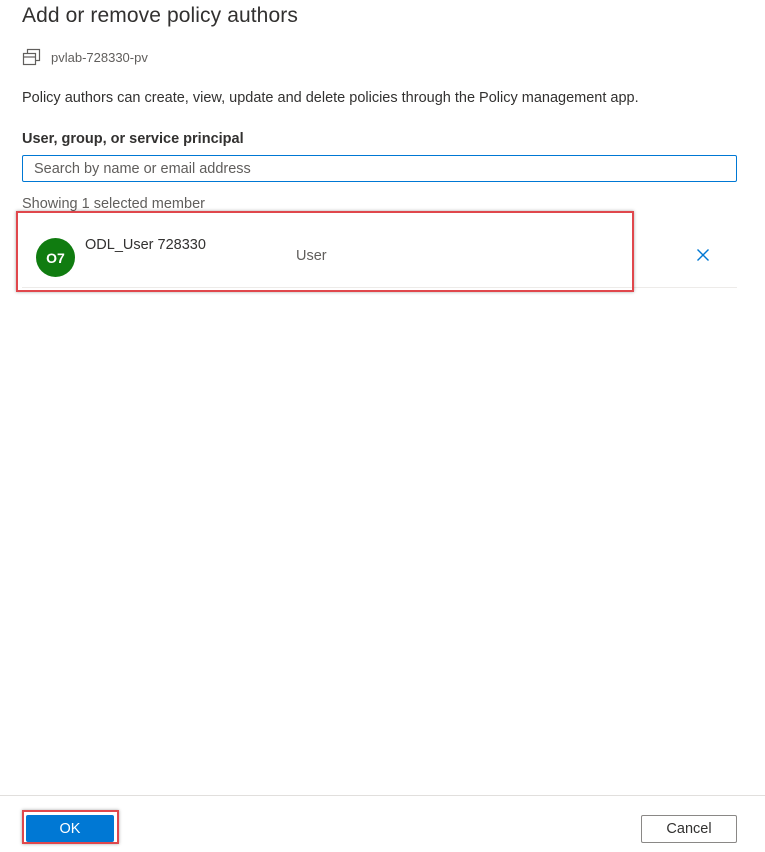  Describe the element at coordinates (382, 795) in the screenshot. I see `footer-divider` at that location.